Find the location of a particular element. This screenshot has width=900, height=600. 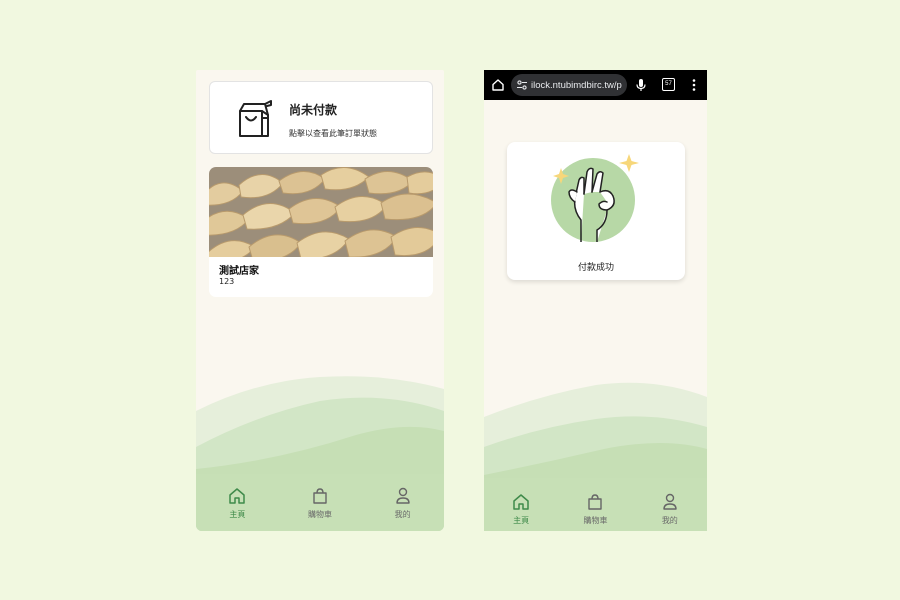

order-status-title: 尚未付款 is located at coordinates (313, 110).